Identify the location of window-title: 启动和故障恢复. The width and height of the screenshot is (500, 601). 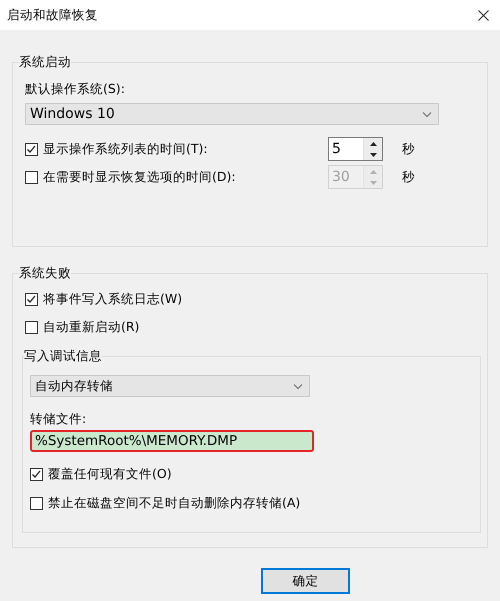
(52, 15).